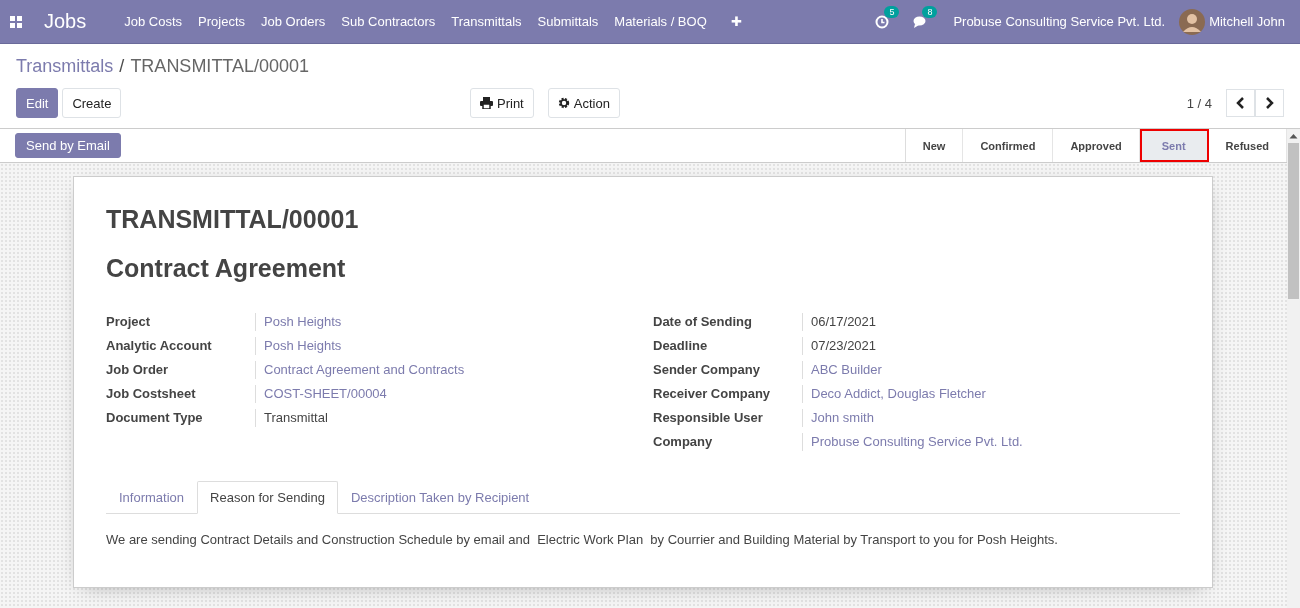 This screenshot has height=608, width=1300. Describe the element at coordinates (181, 322) in the screenshot. I see `field-label: Project` at that location.